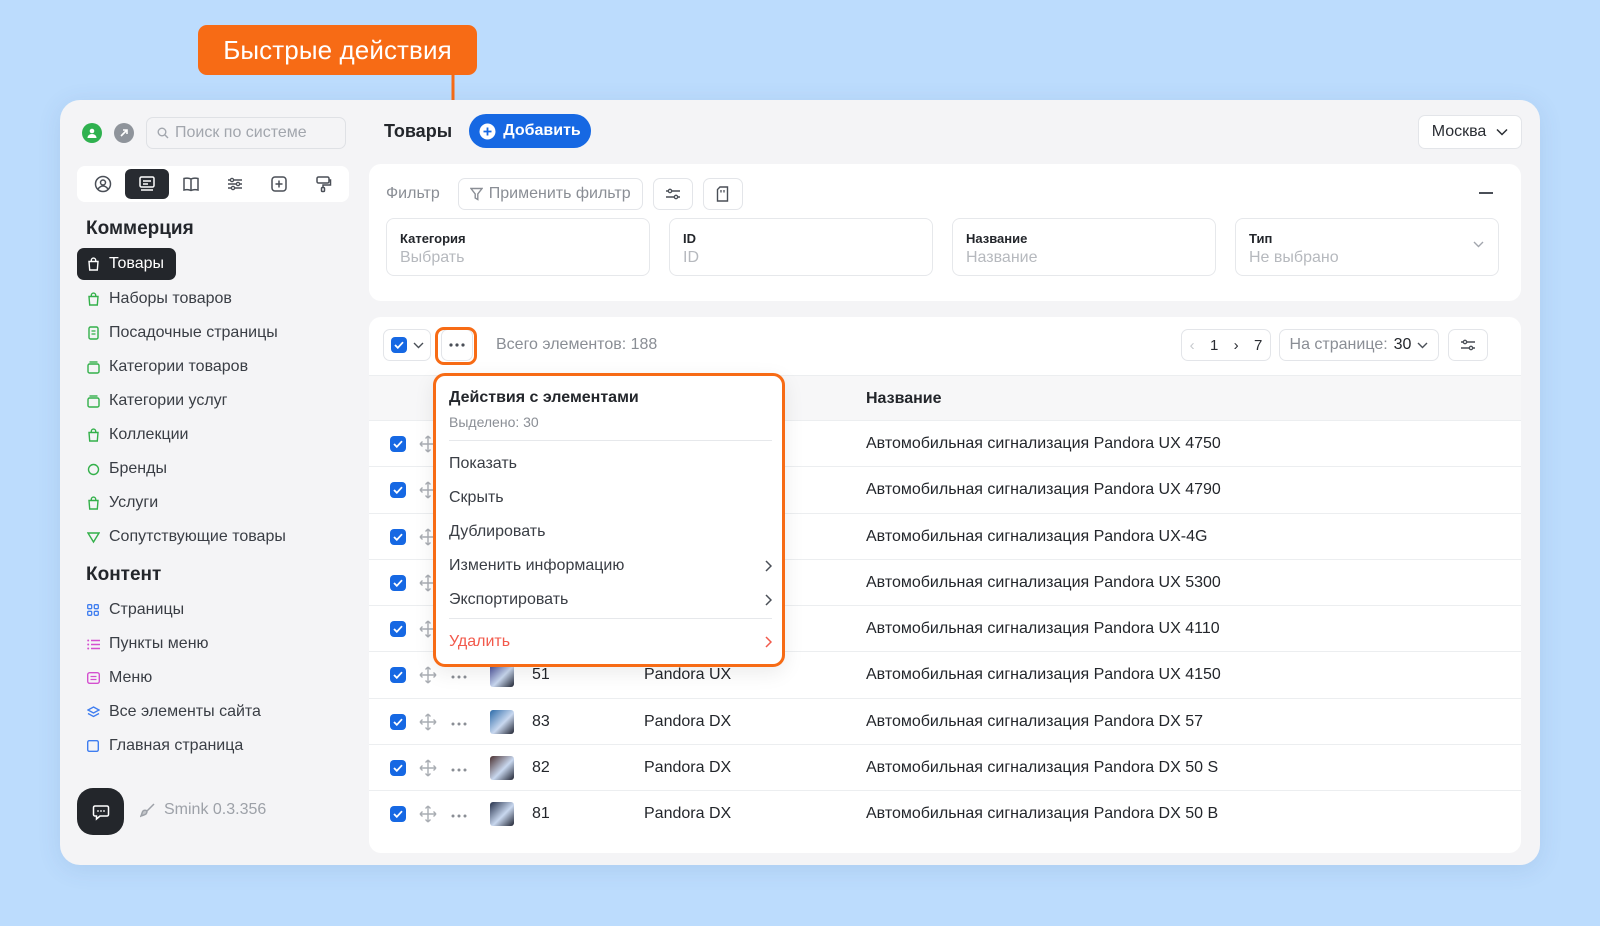  Describe the element at coordinates (1214, 345) in the screenshot. I see `current-page: 1` at that location.